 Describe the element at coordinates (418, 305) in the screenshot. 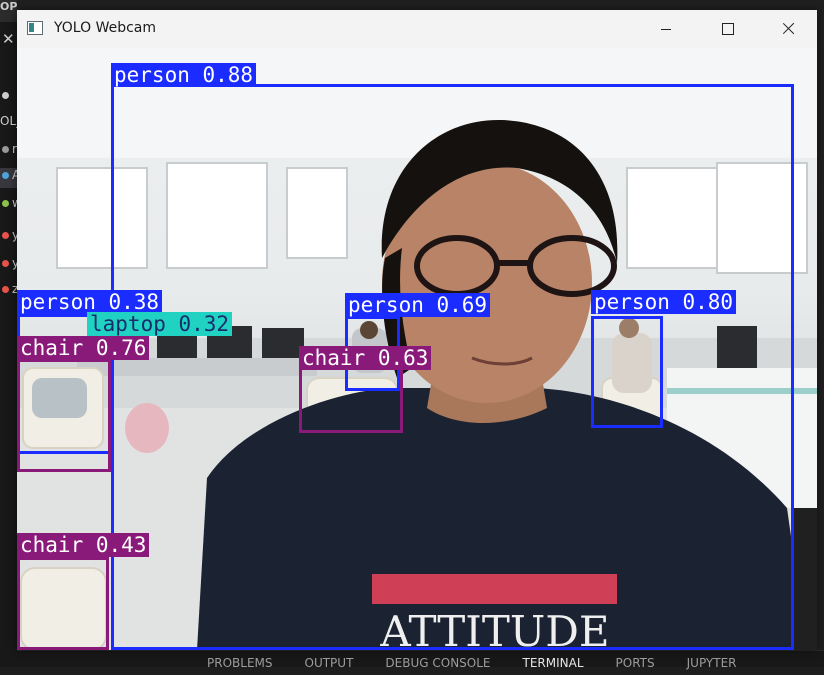

I see `detection-label: person 0.69` at that location.